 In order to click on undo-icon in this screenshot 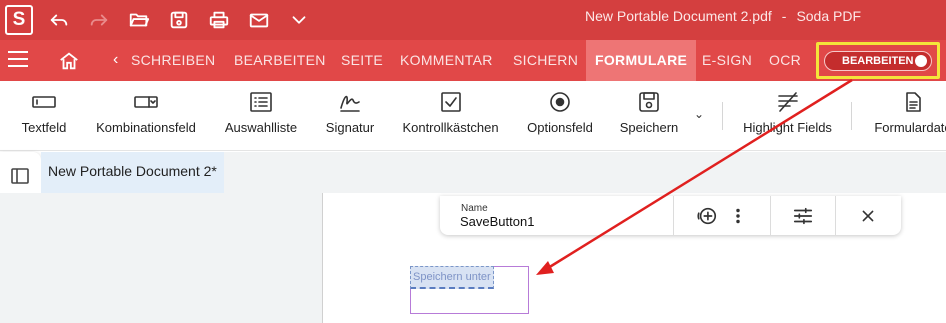, I will do `click(59, 20)`.